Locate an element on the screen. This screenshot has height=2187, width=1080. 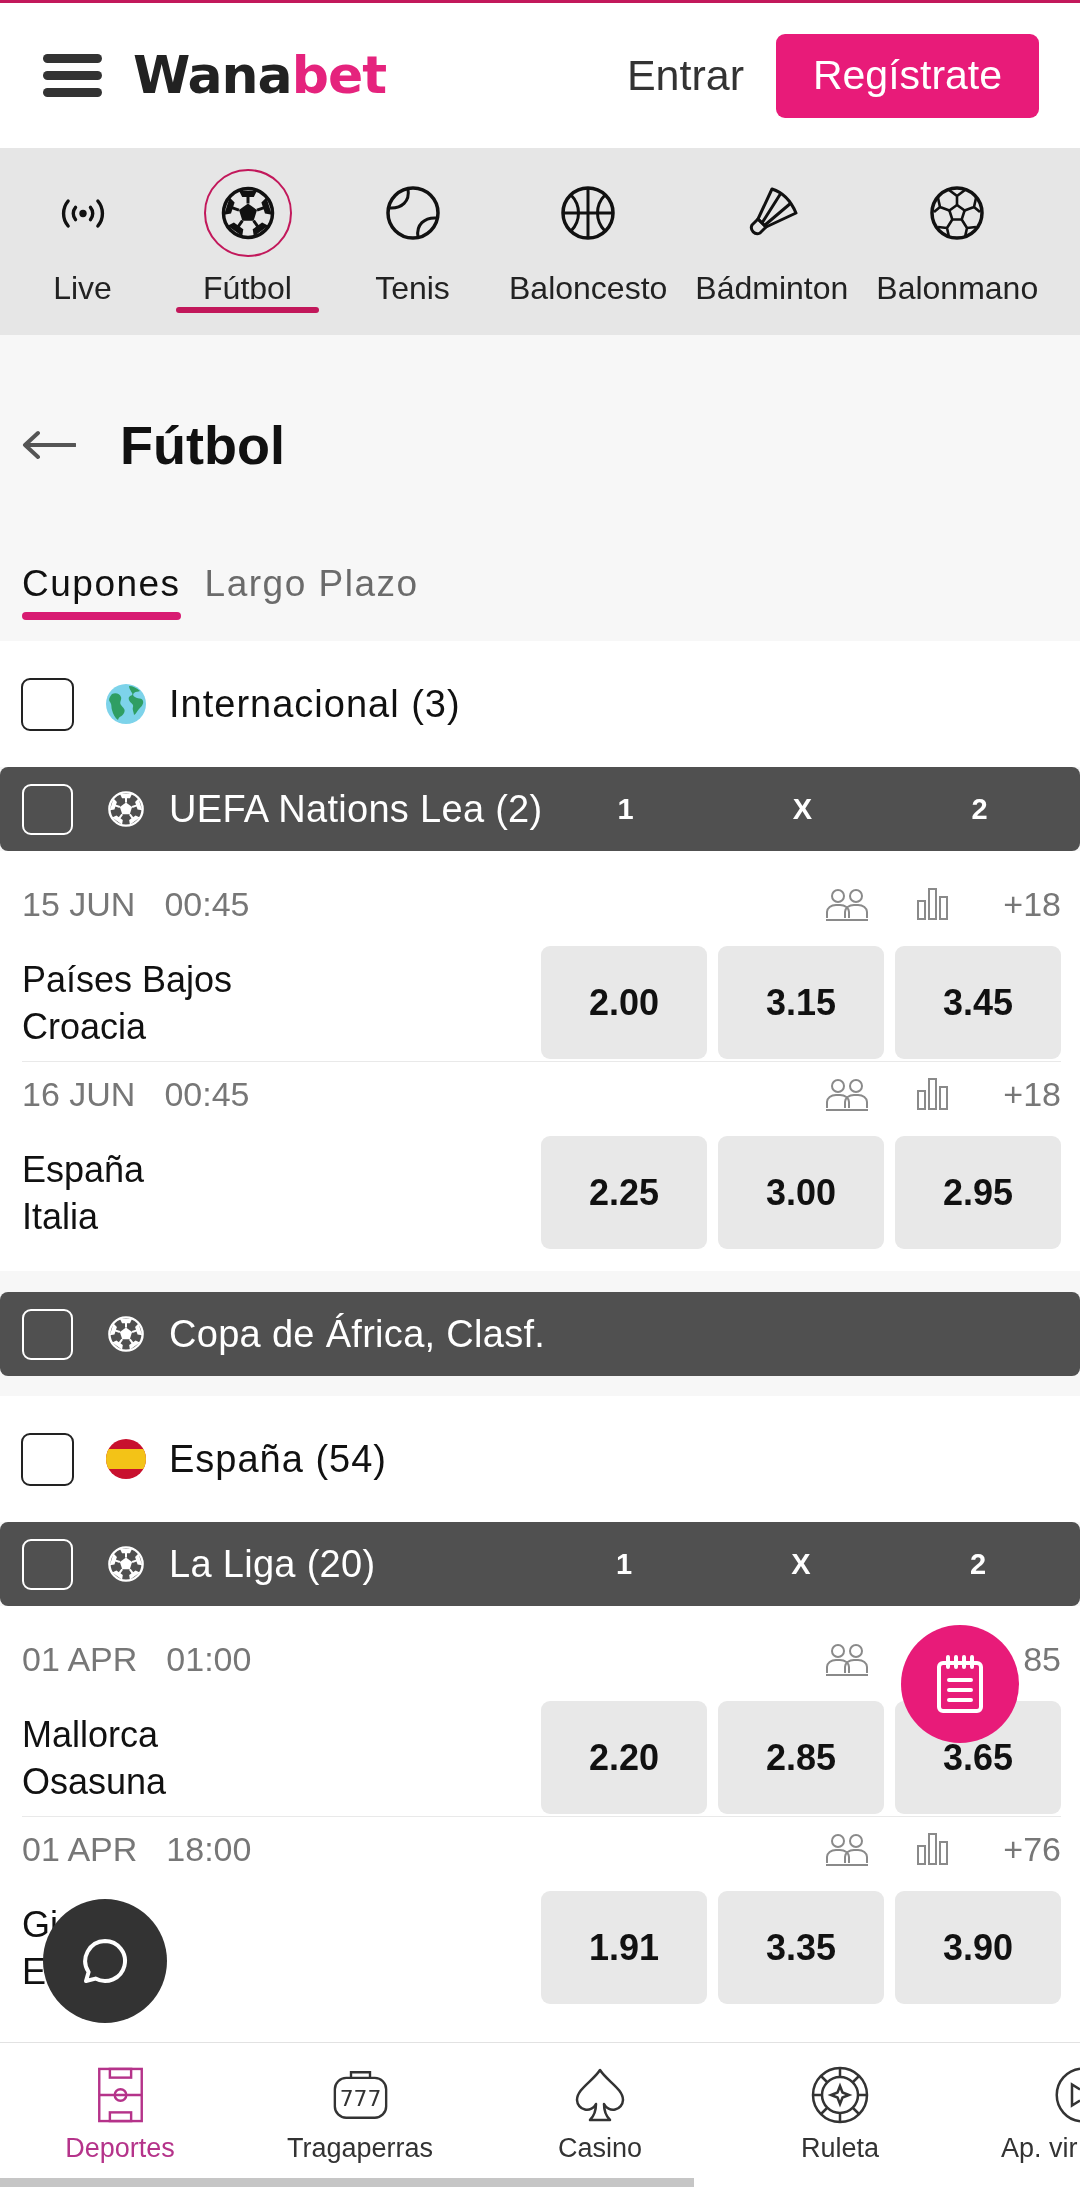
region-row: España (54) is located at coordinates (540, 1459).